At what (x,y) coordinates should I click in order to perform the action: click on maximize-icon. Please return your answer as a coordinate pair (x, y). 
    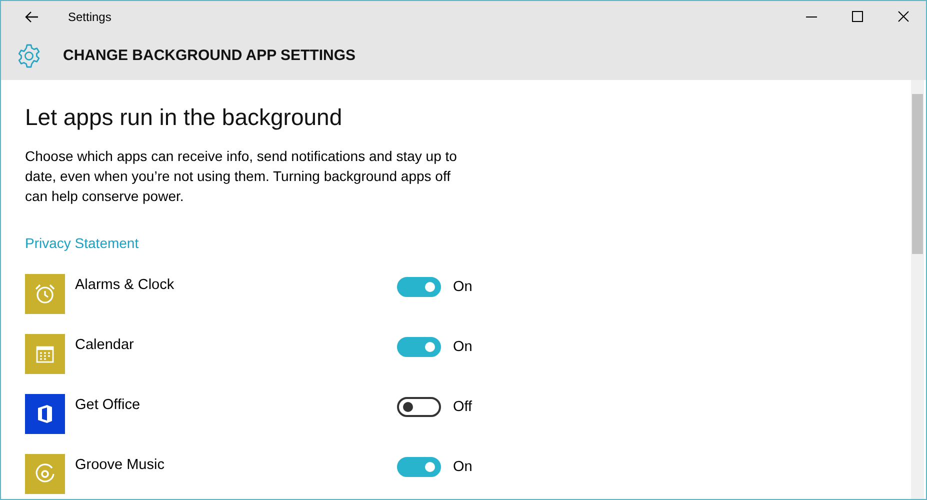
    Looking at the image, I should click on (857, 16).